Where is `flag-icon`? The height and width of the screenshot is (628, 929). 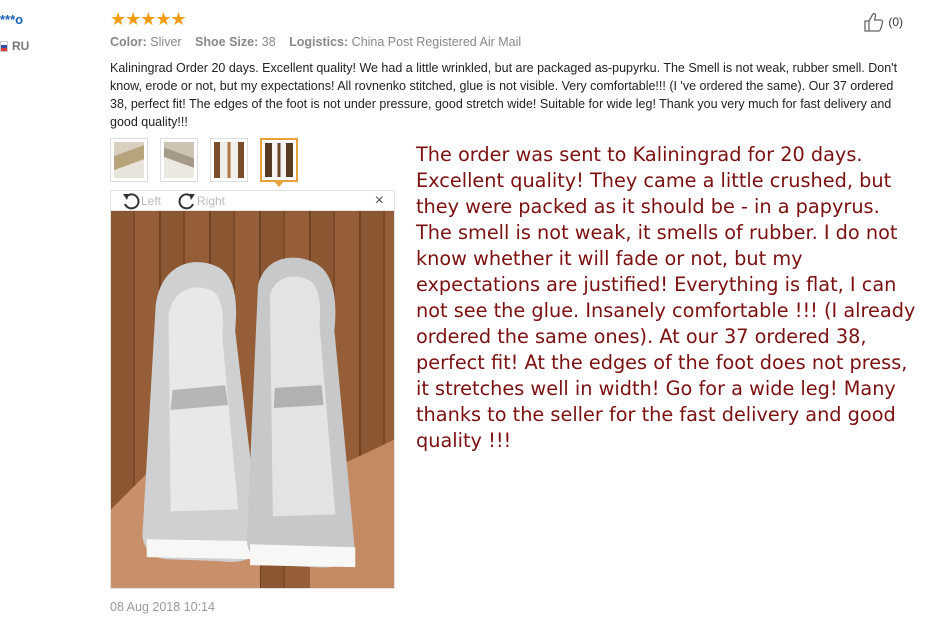
flag-icon is located at coordinates (4, 46).